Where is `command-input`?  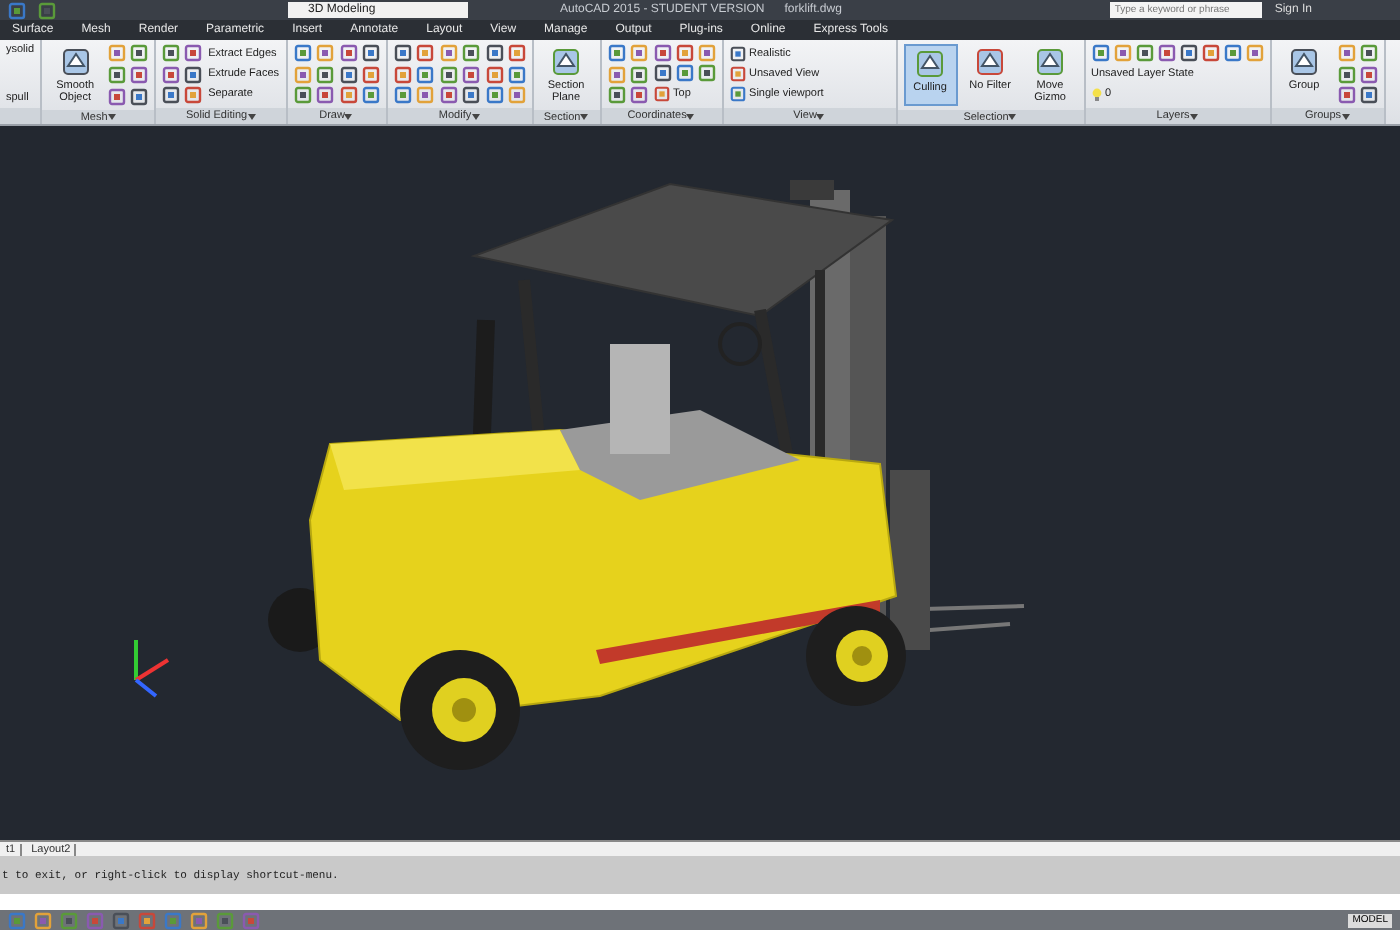 command-input is located at coordinates (700, 902).